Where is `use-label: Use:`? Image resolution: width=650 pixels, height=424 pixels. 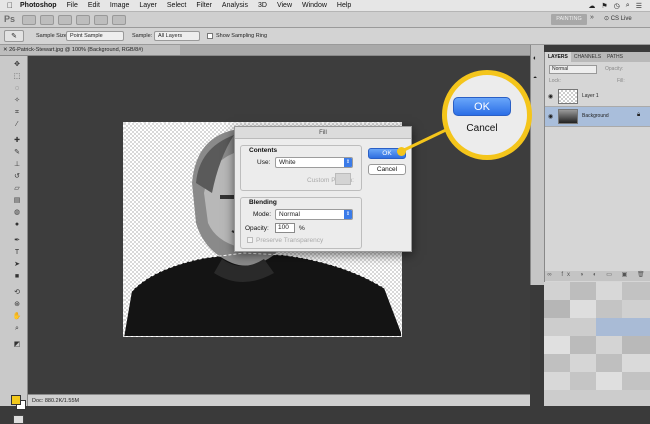
use-label: Use: is located at coordinates (264, 162).